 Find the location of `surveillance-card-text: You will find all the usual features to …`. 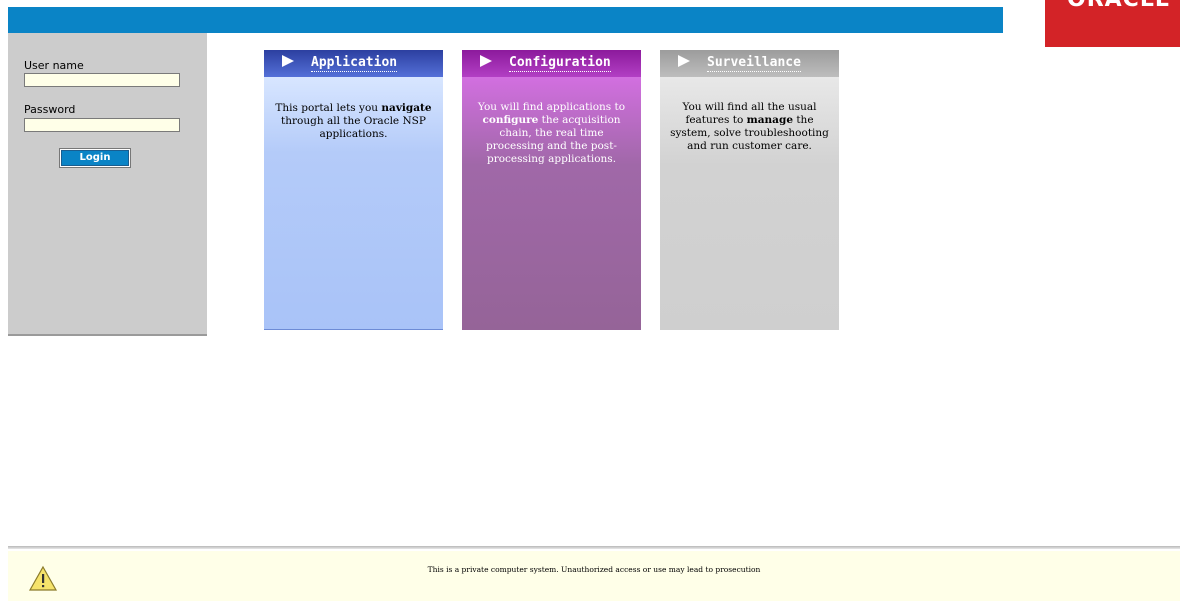

surveillance-card-text: You will find all the usual features to … is located at coordinates (749, 126).